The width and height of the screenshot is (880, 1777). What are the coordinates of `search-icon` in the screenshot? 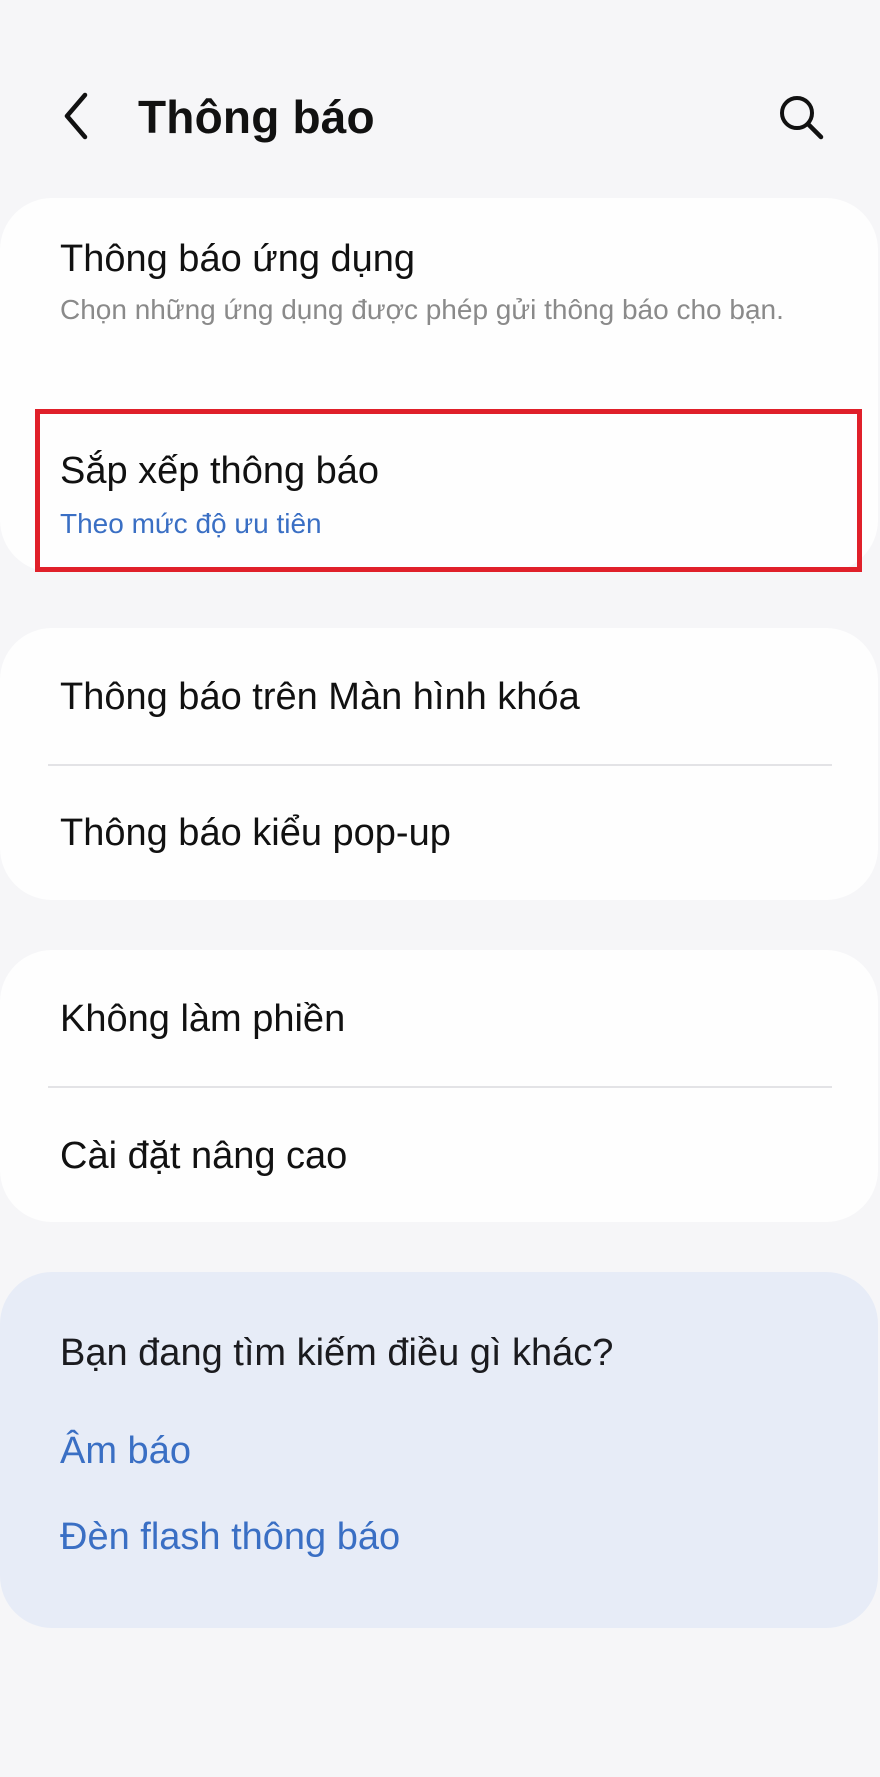 It's located at (802, 118).